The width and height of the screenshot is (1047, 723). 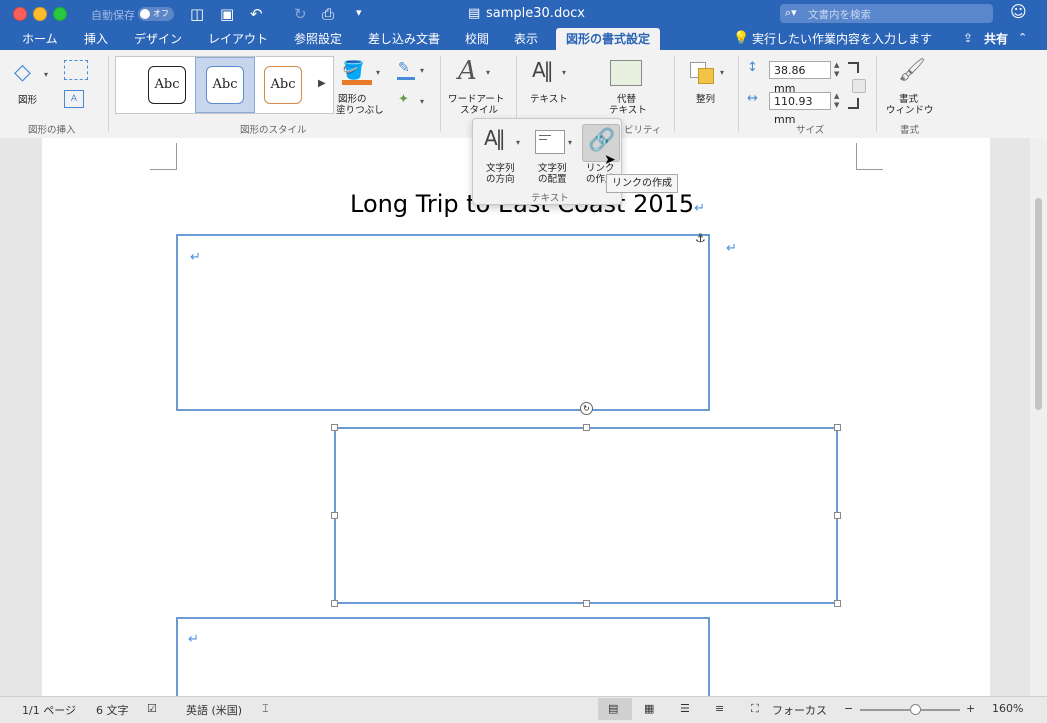 What do you see at coordinates (545, 135) in the screenshot?
I see `text-align-icon-line` at bounding box center [545, 135].